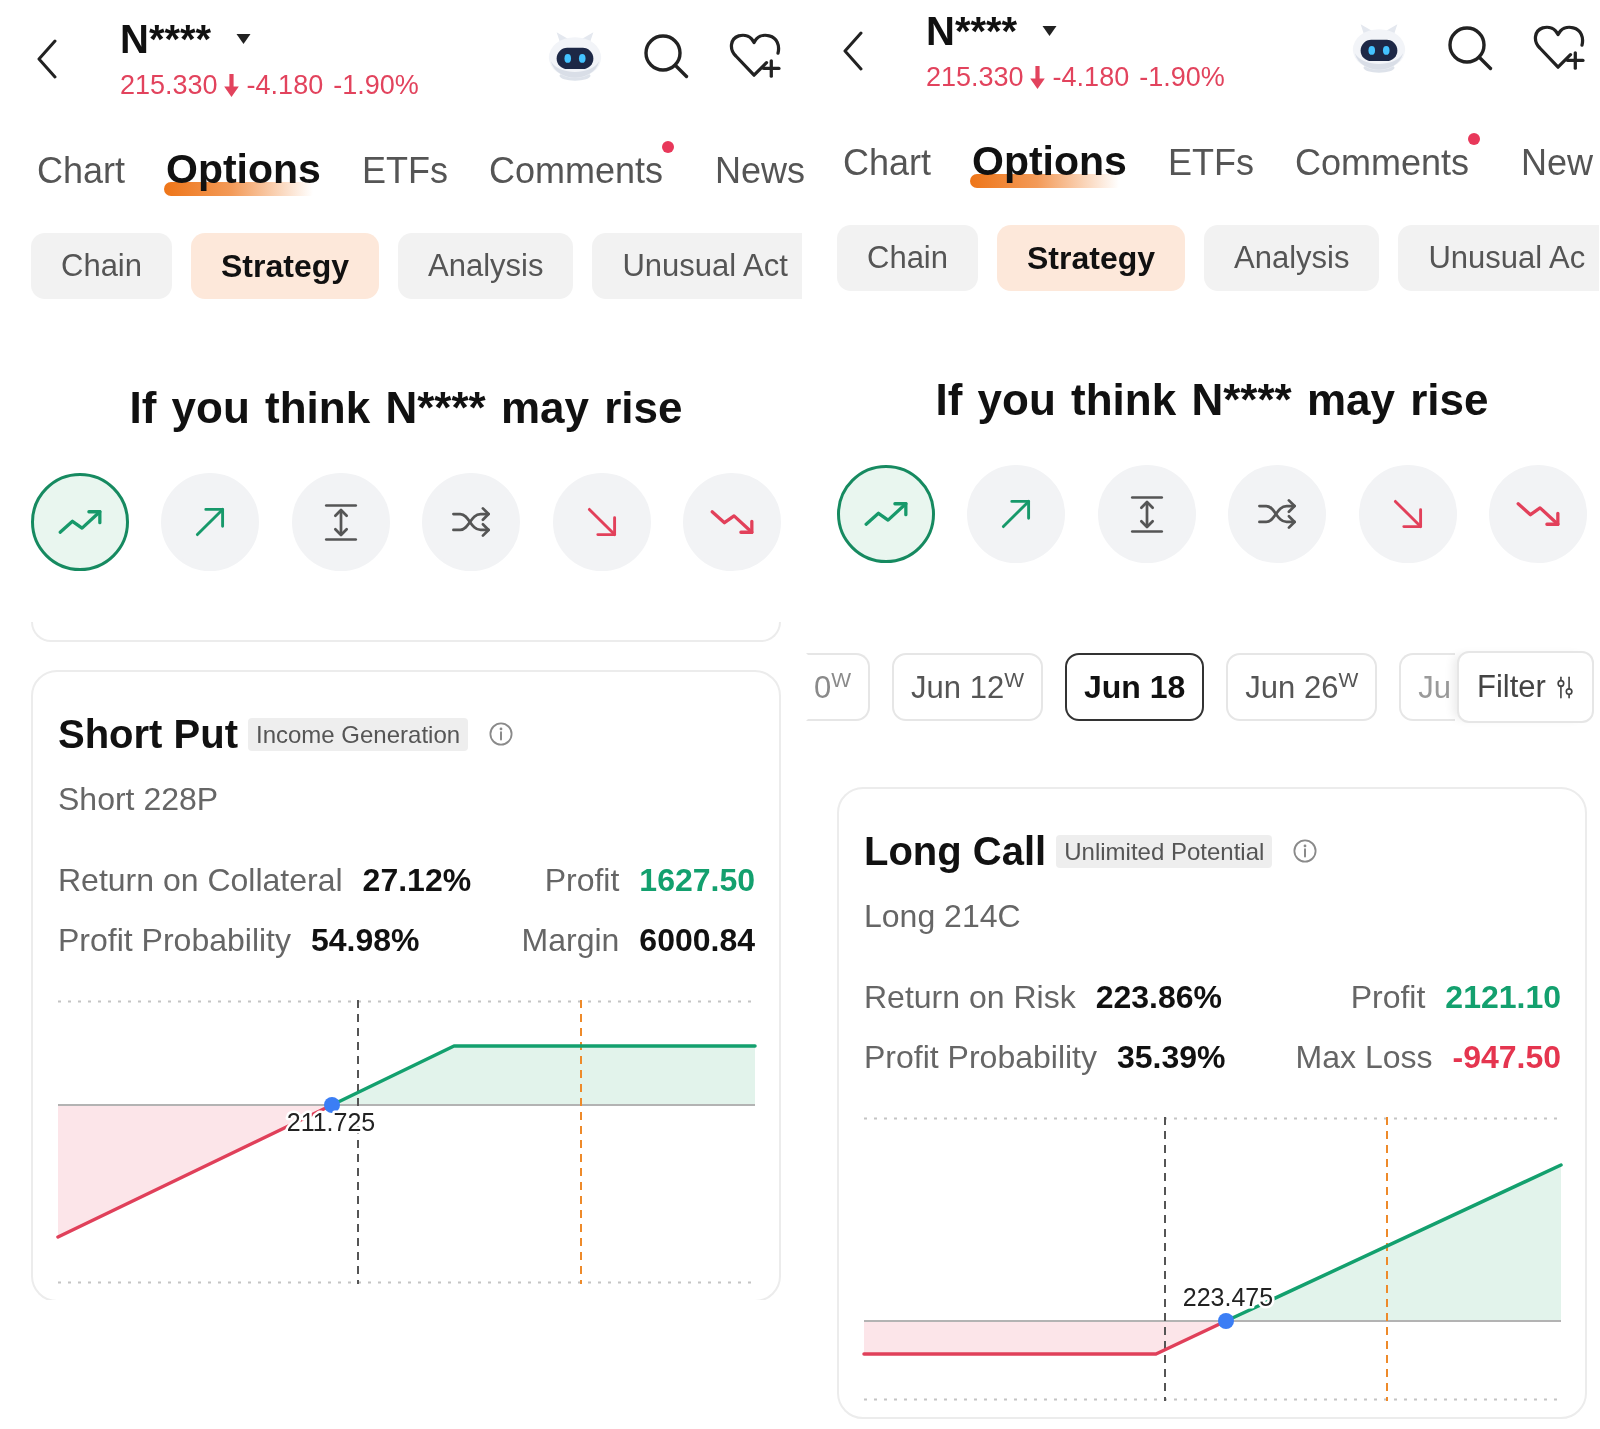 The height and width of the screenshot is (1429, 1600). Describe the element at coordinates (1135, 687) in the screenshot. I see `date-chip: Jun 18` at that location.